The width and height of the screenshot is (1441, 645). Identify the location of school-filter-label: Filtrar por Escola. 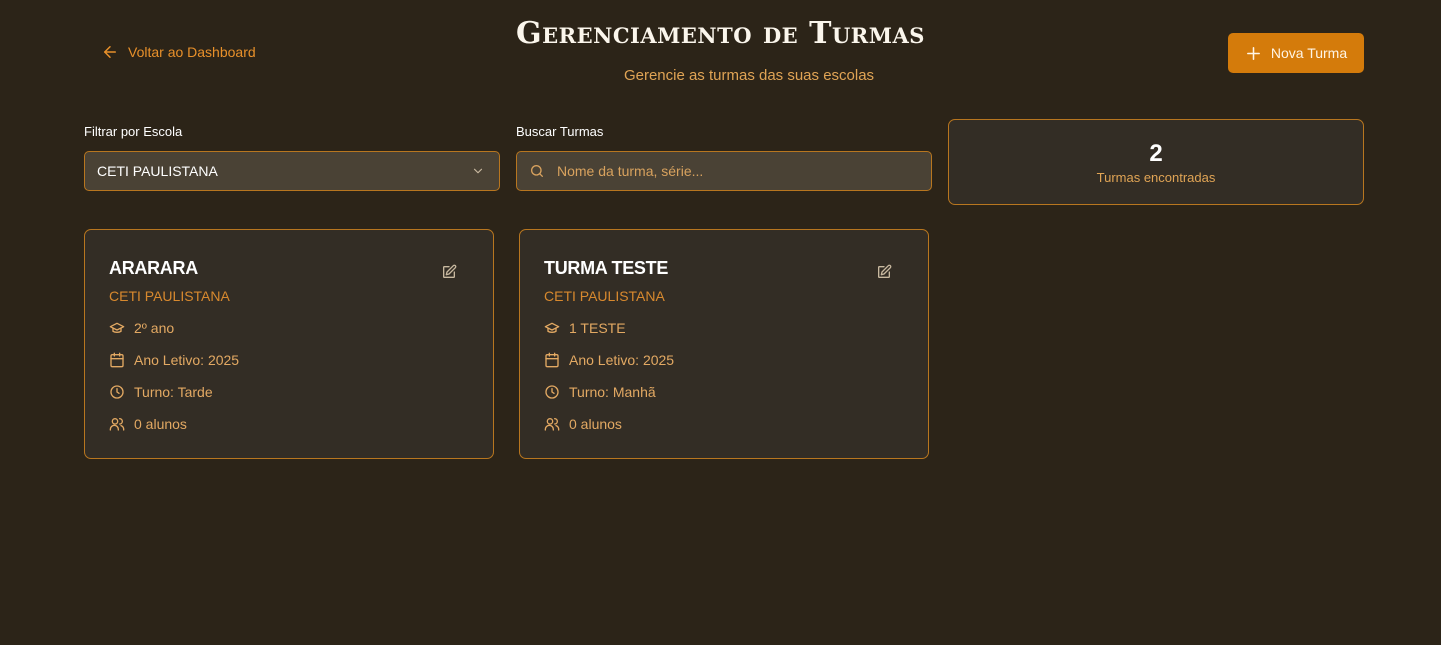
(133, 131).